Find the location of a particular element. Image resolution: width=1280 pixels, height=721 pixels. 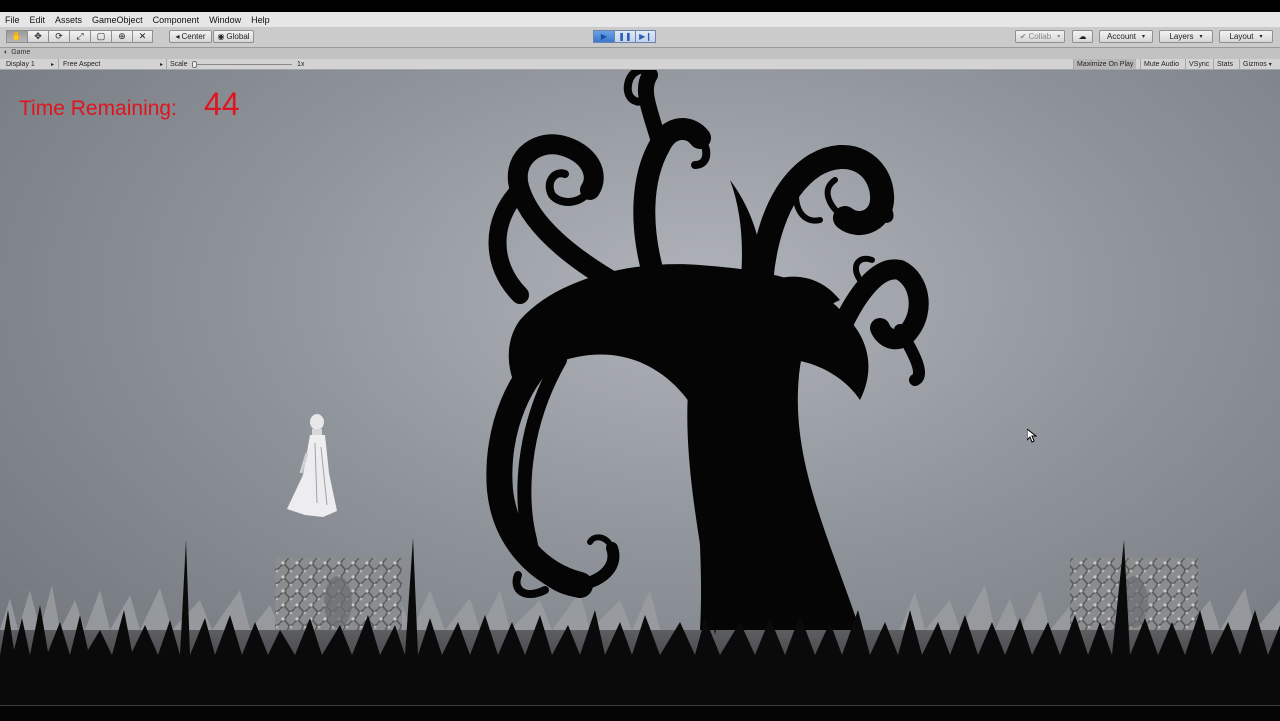

rotate-icon: ⟳ is located at coordinates (58, 36).